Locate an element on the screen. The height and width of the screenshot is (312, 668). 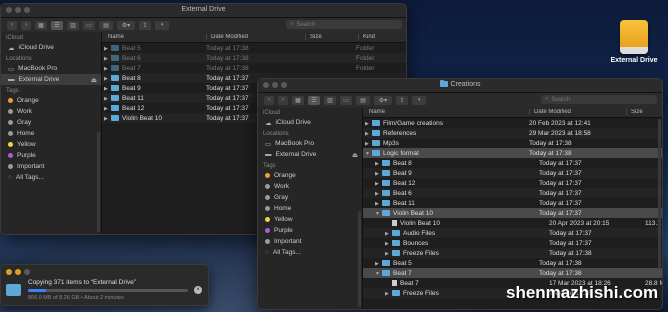
table-row: ▶ Freeze Files Today at 17:38 is located at coordinates (512, 253).